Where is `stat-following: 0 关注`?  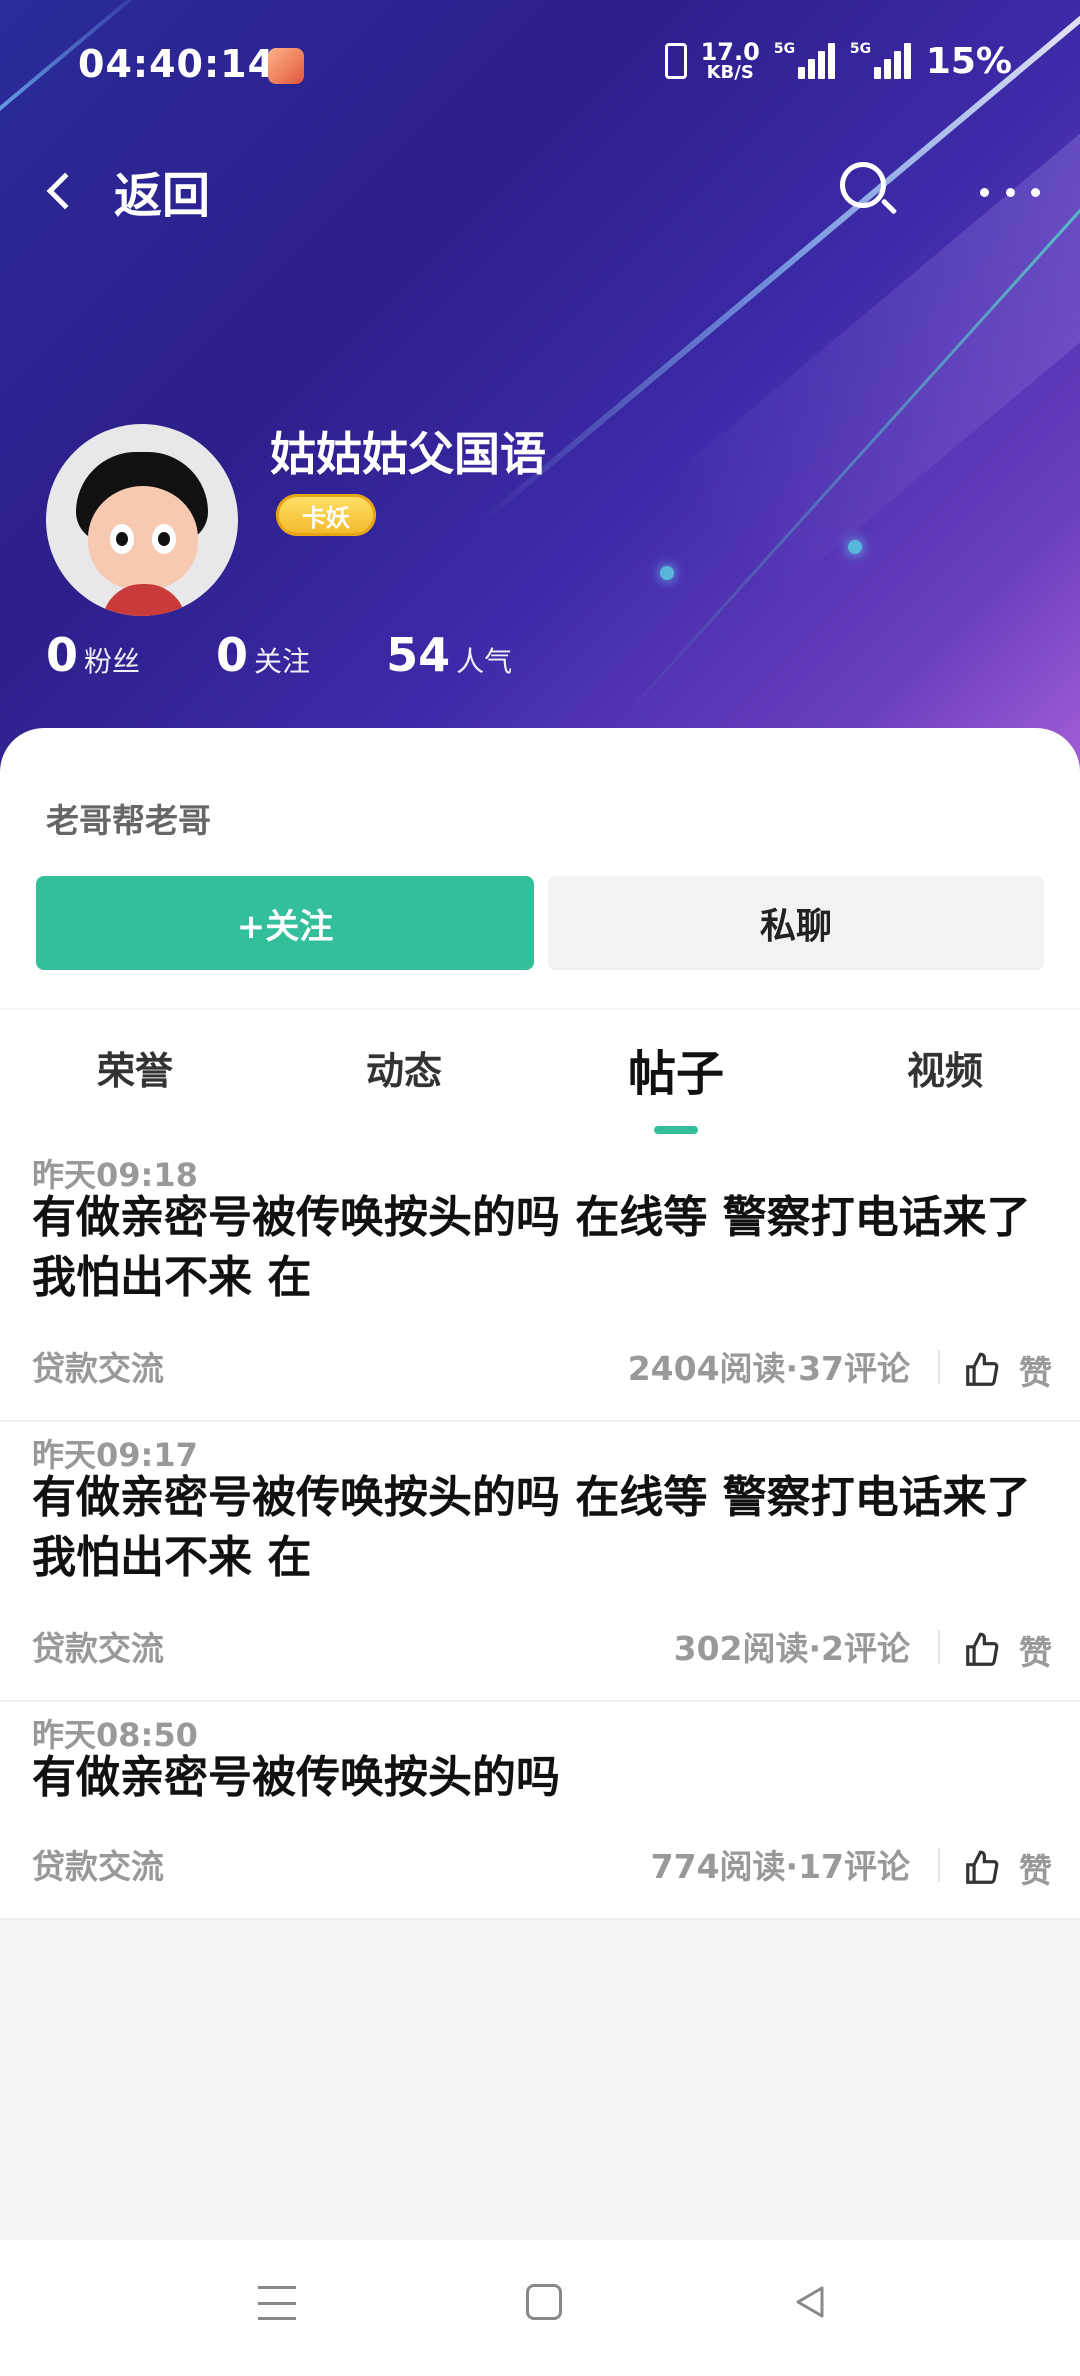
stat-following: 0 关注 is located at coordinates (263, 655).